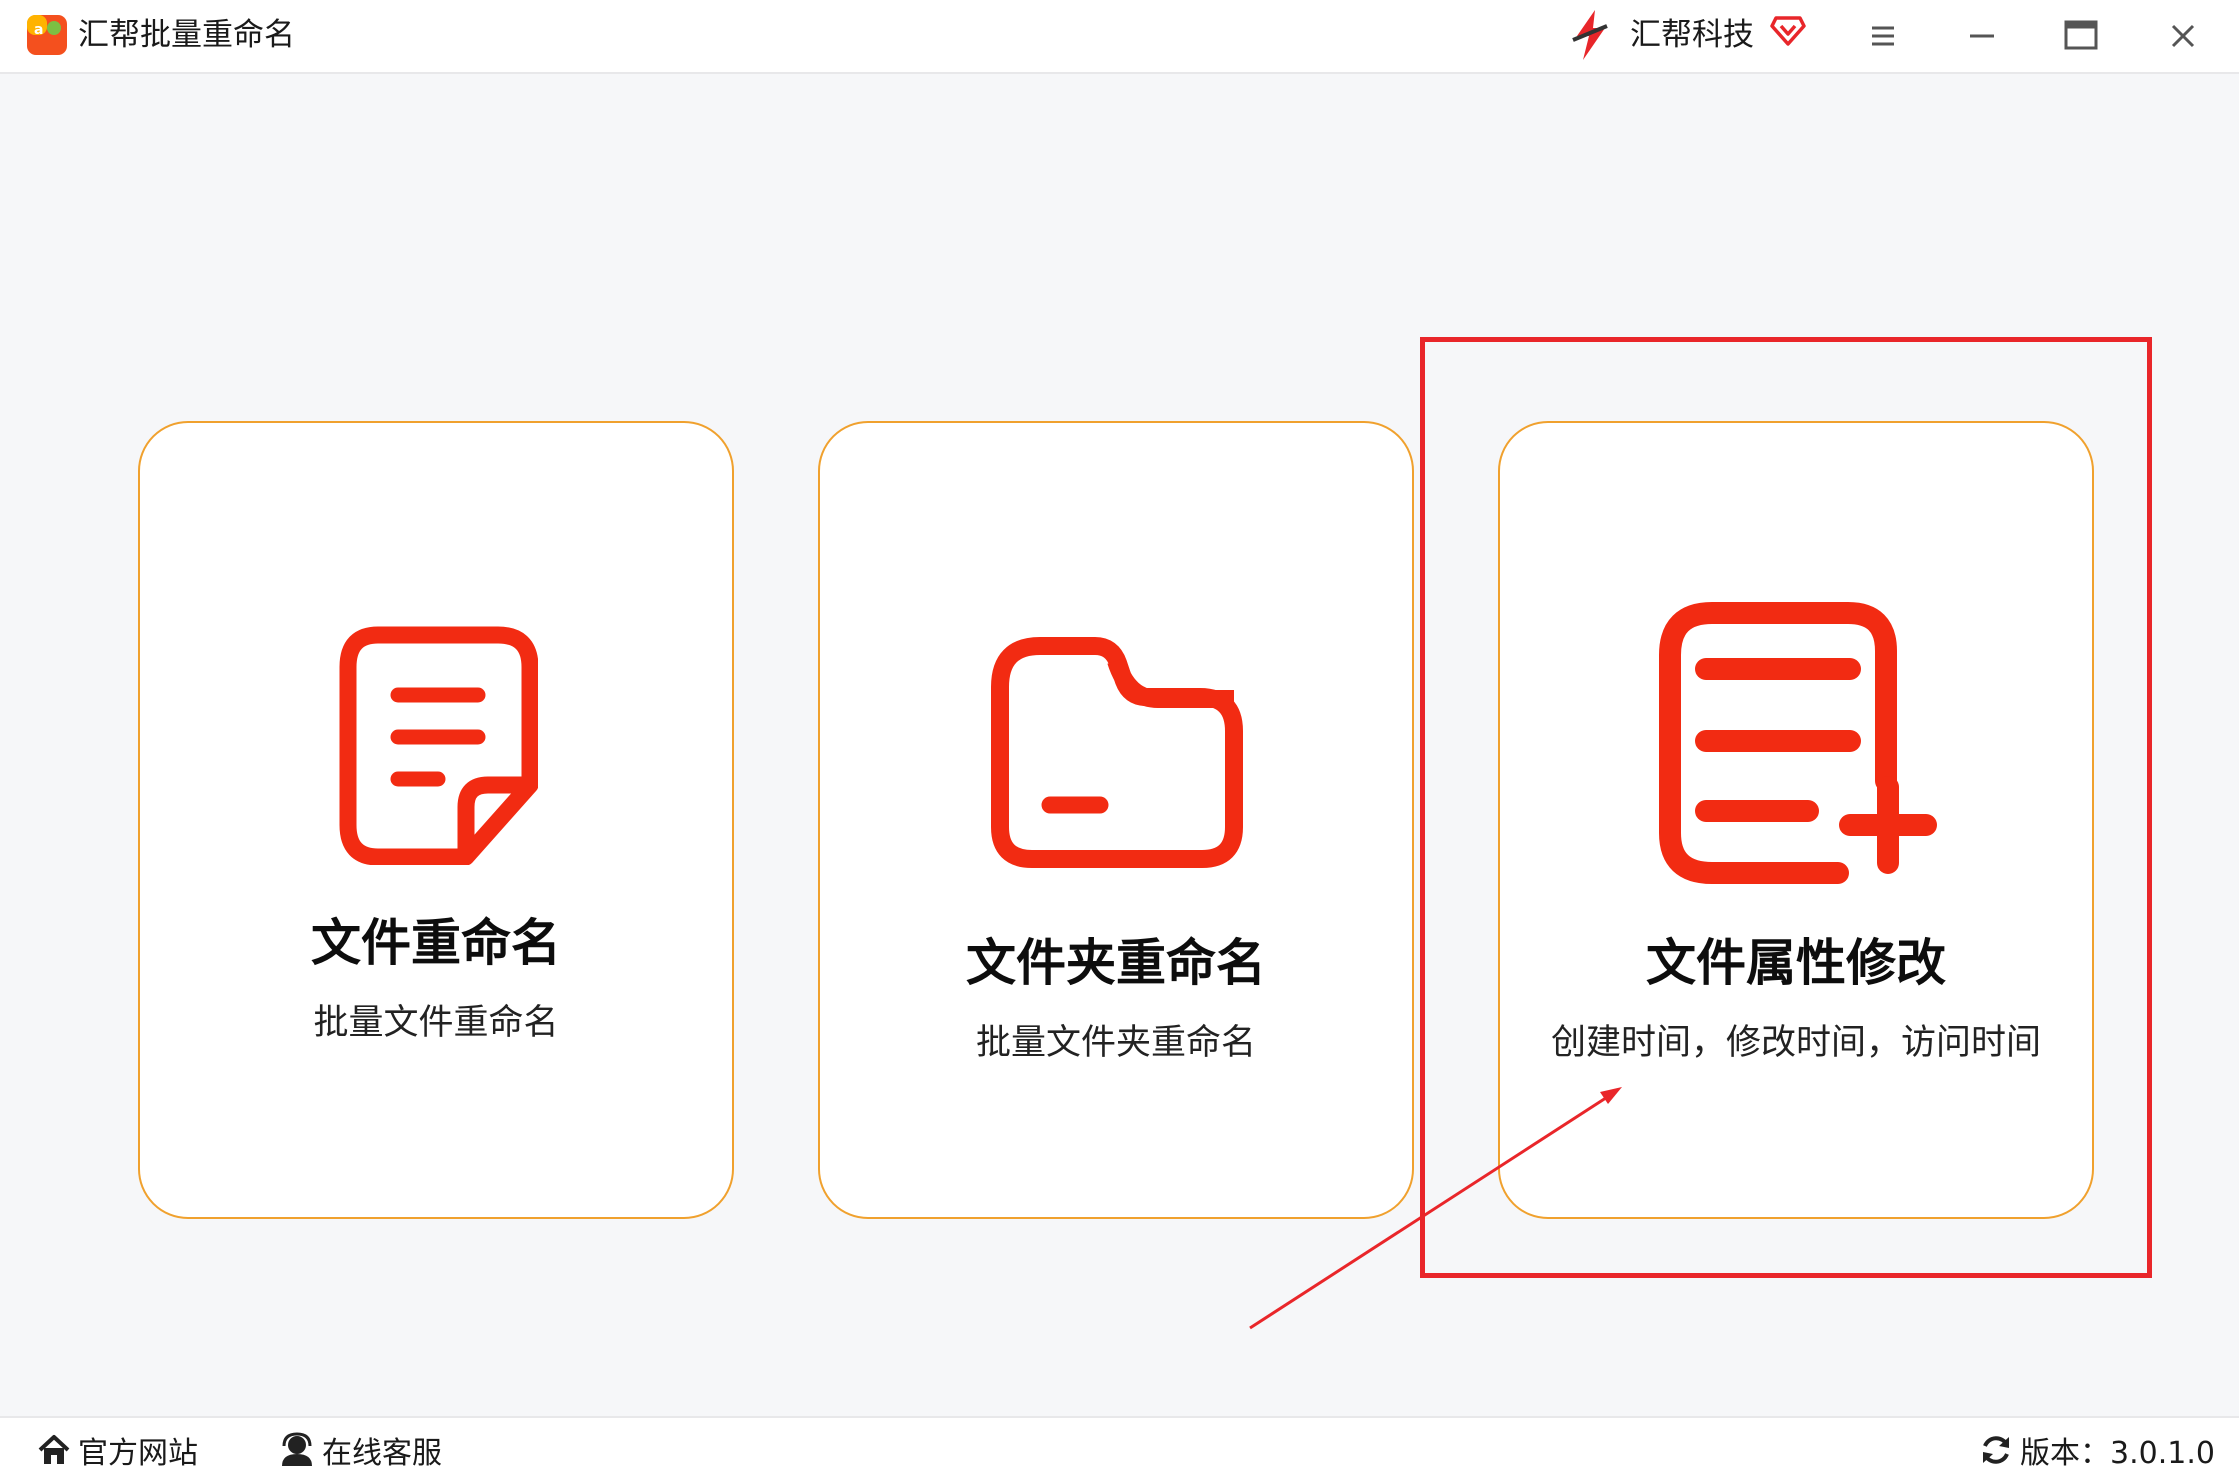 The height and width of the screenshot is (1478, 2239). What do you see at coordinates (1883, 36) in the screenshot?
I see `menu-icon` at bounding box center [1883, 36].